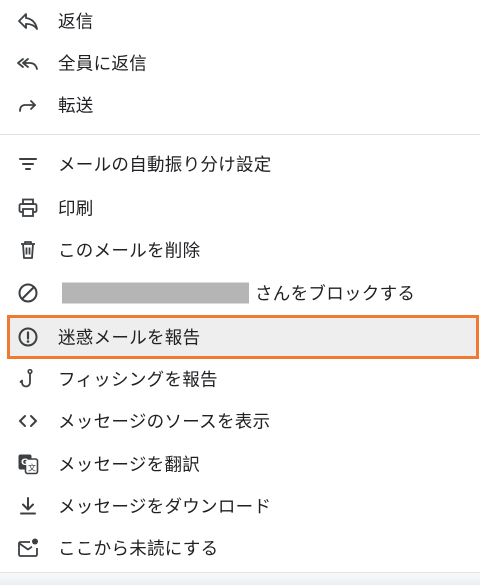  Describe the element at coordinates (28, 548) in the screenshot. I see `mark-unread-icon` at that location.